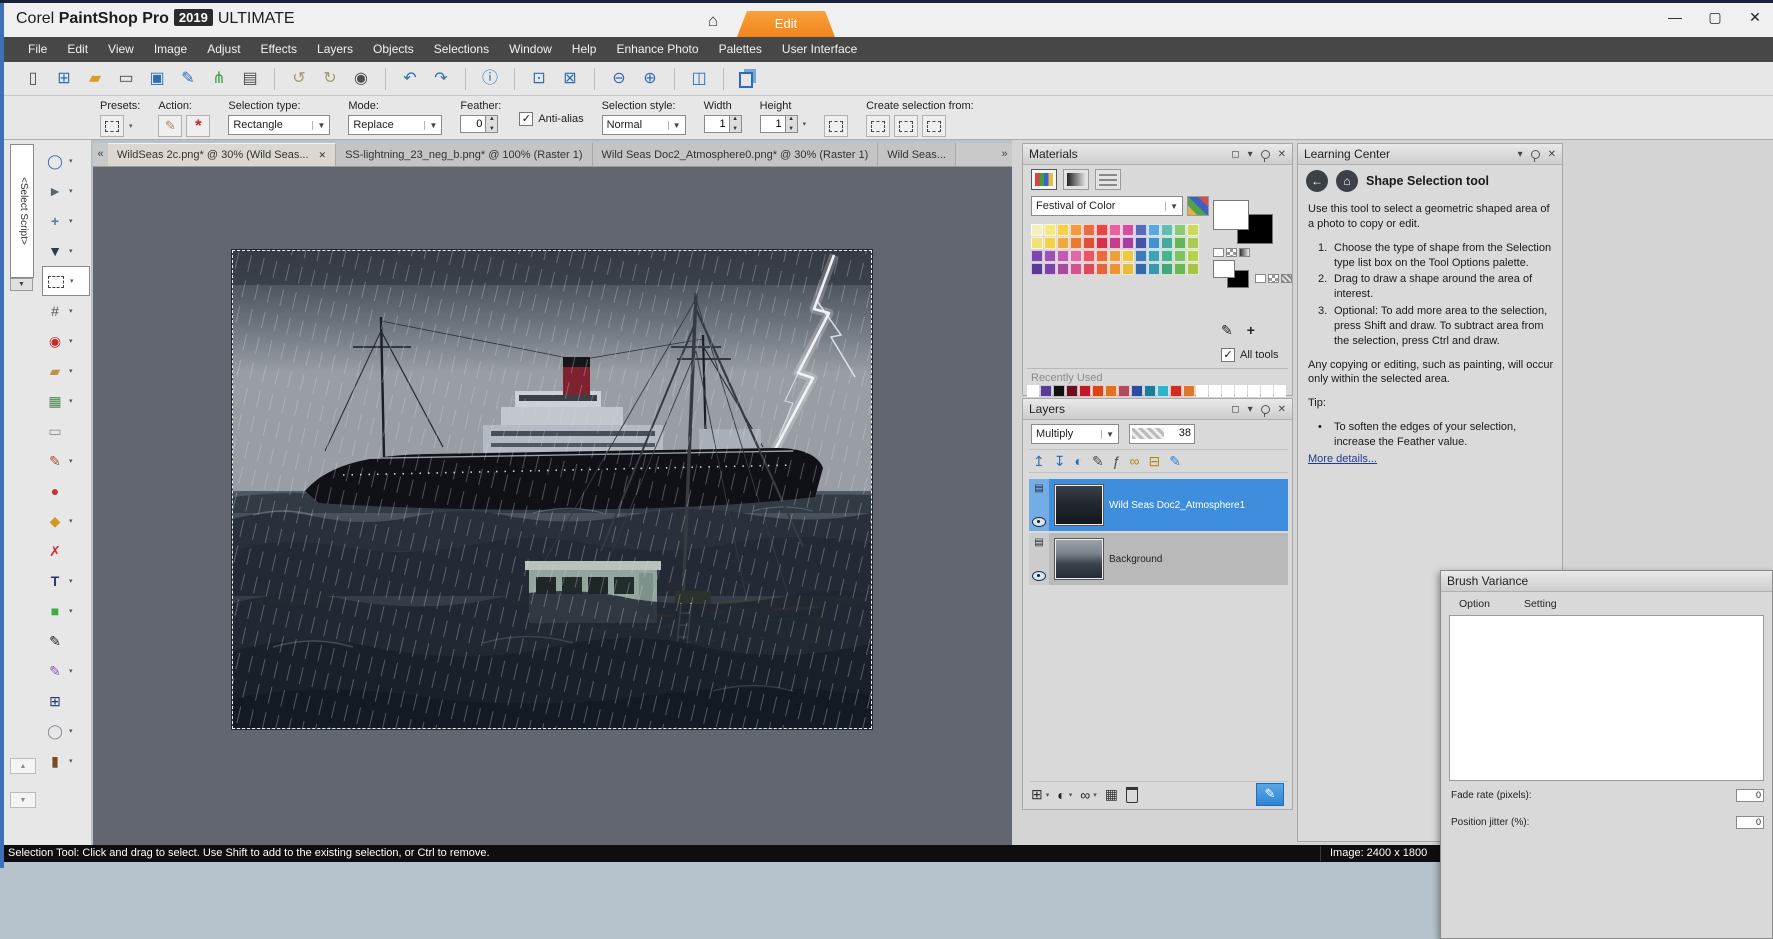  What do you see at coordinates (584, 49) in the screenshot?
I see `menu-help: Help` at bounding box center [584, 49].